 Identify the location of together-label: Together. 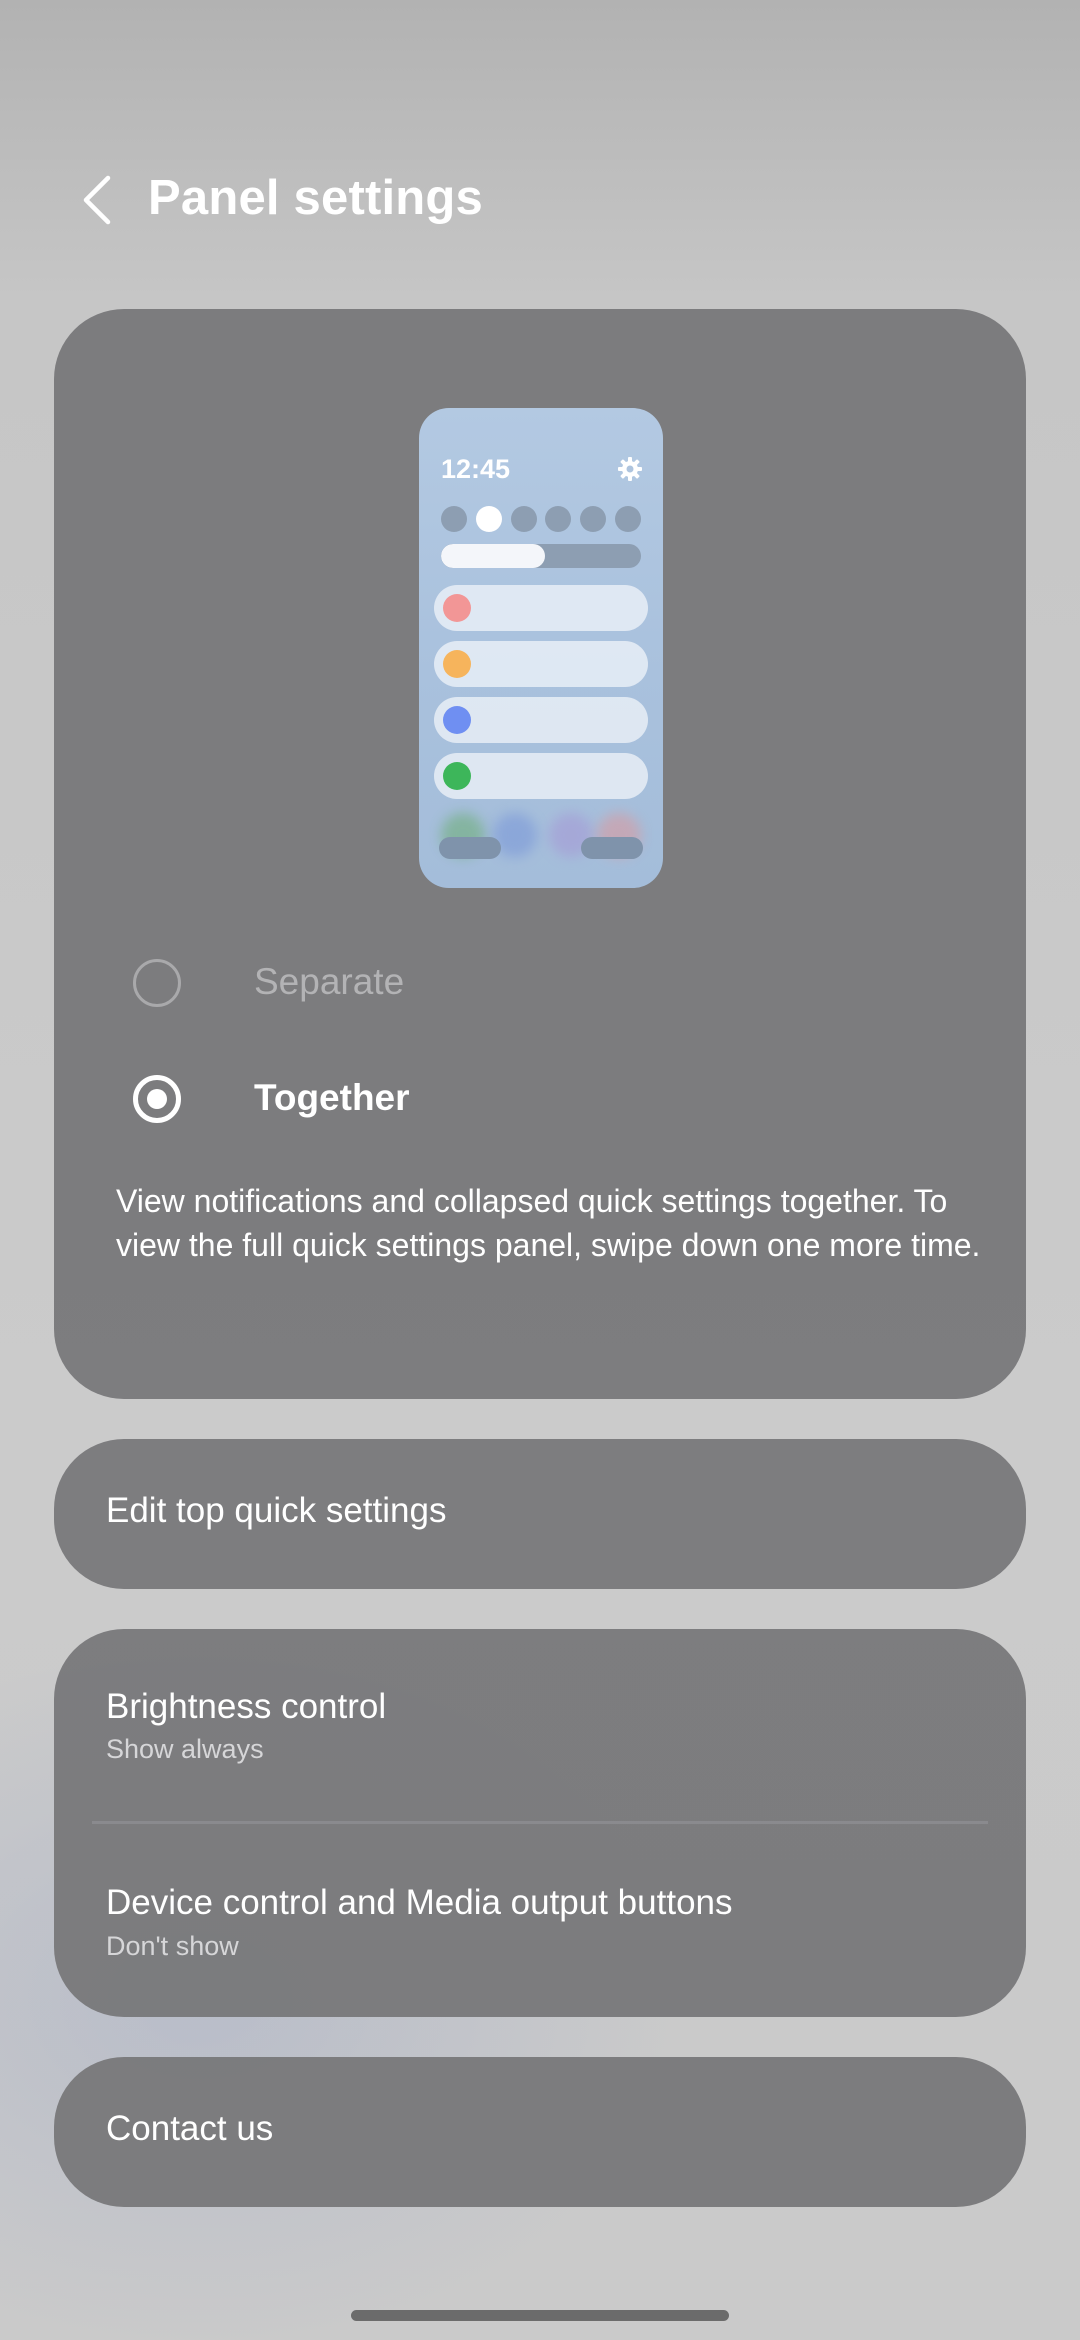
(332, 1097).